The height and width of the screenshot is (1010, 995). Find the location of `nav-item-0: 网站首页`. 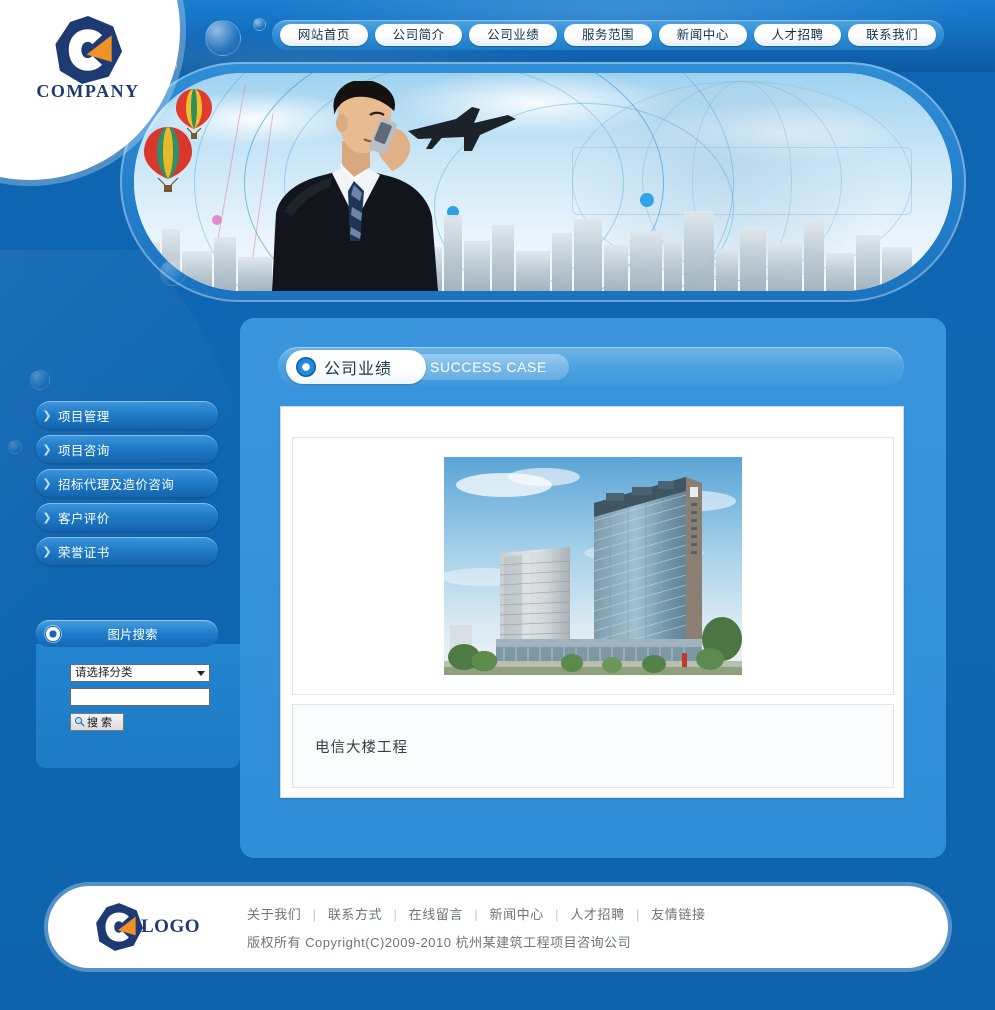

nav-item-0: 网站首页 is located at coordinates (324, 35).